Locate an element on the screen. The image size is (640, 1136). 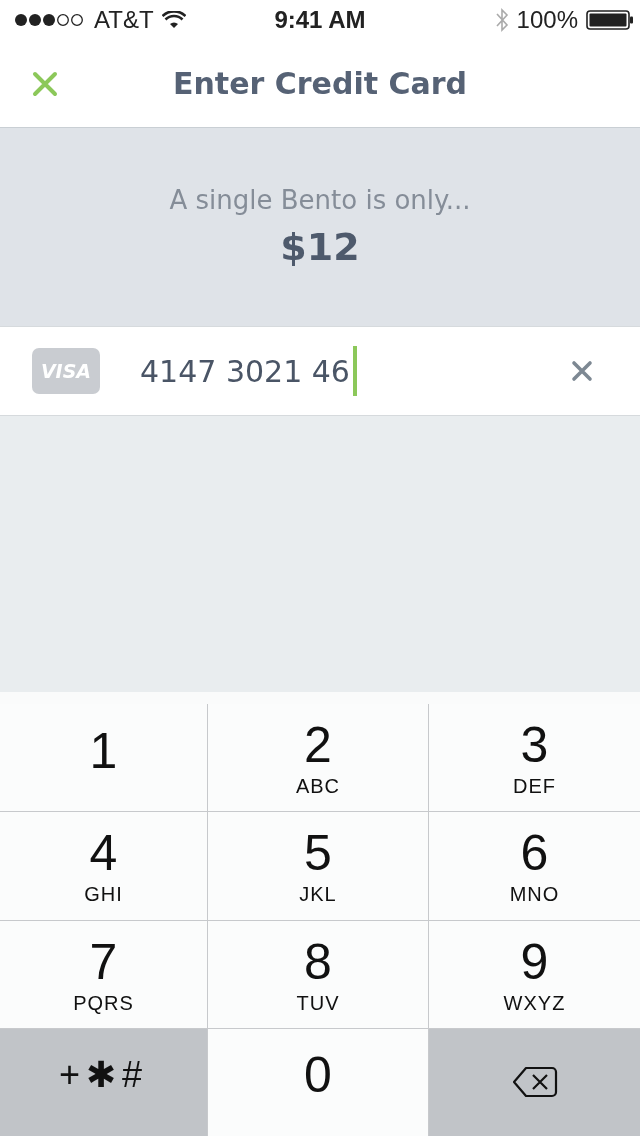
keypad-key: 0 is located at coordinates (318, 1082).